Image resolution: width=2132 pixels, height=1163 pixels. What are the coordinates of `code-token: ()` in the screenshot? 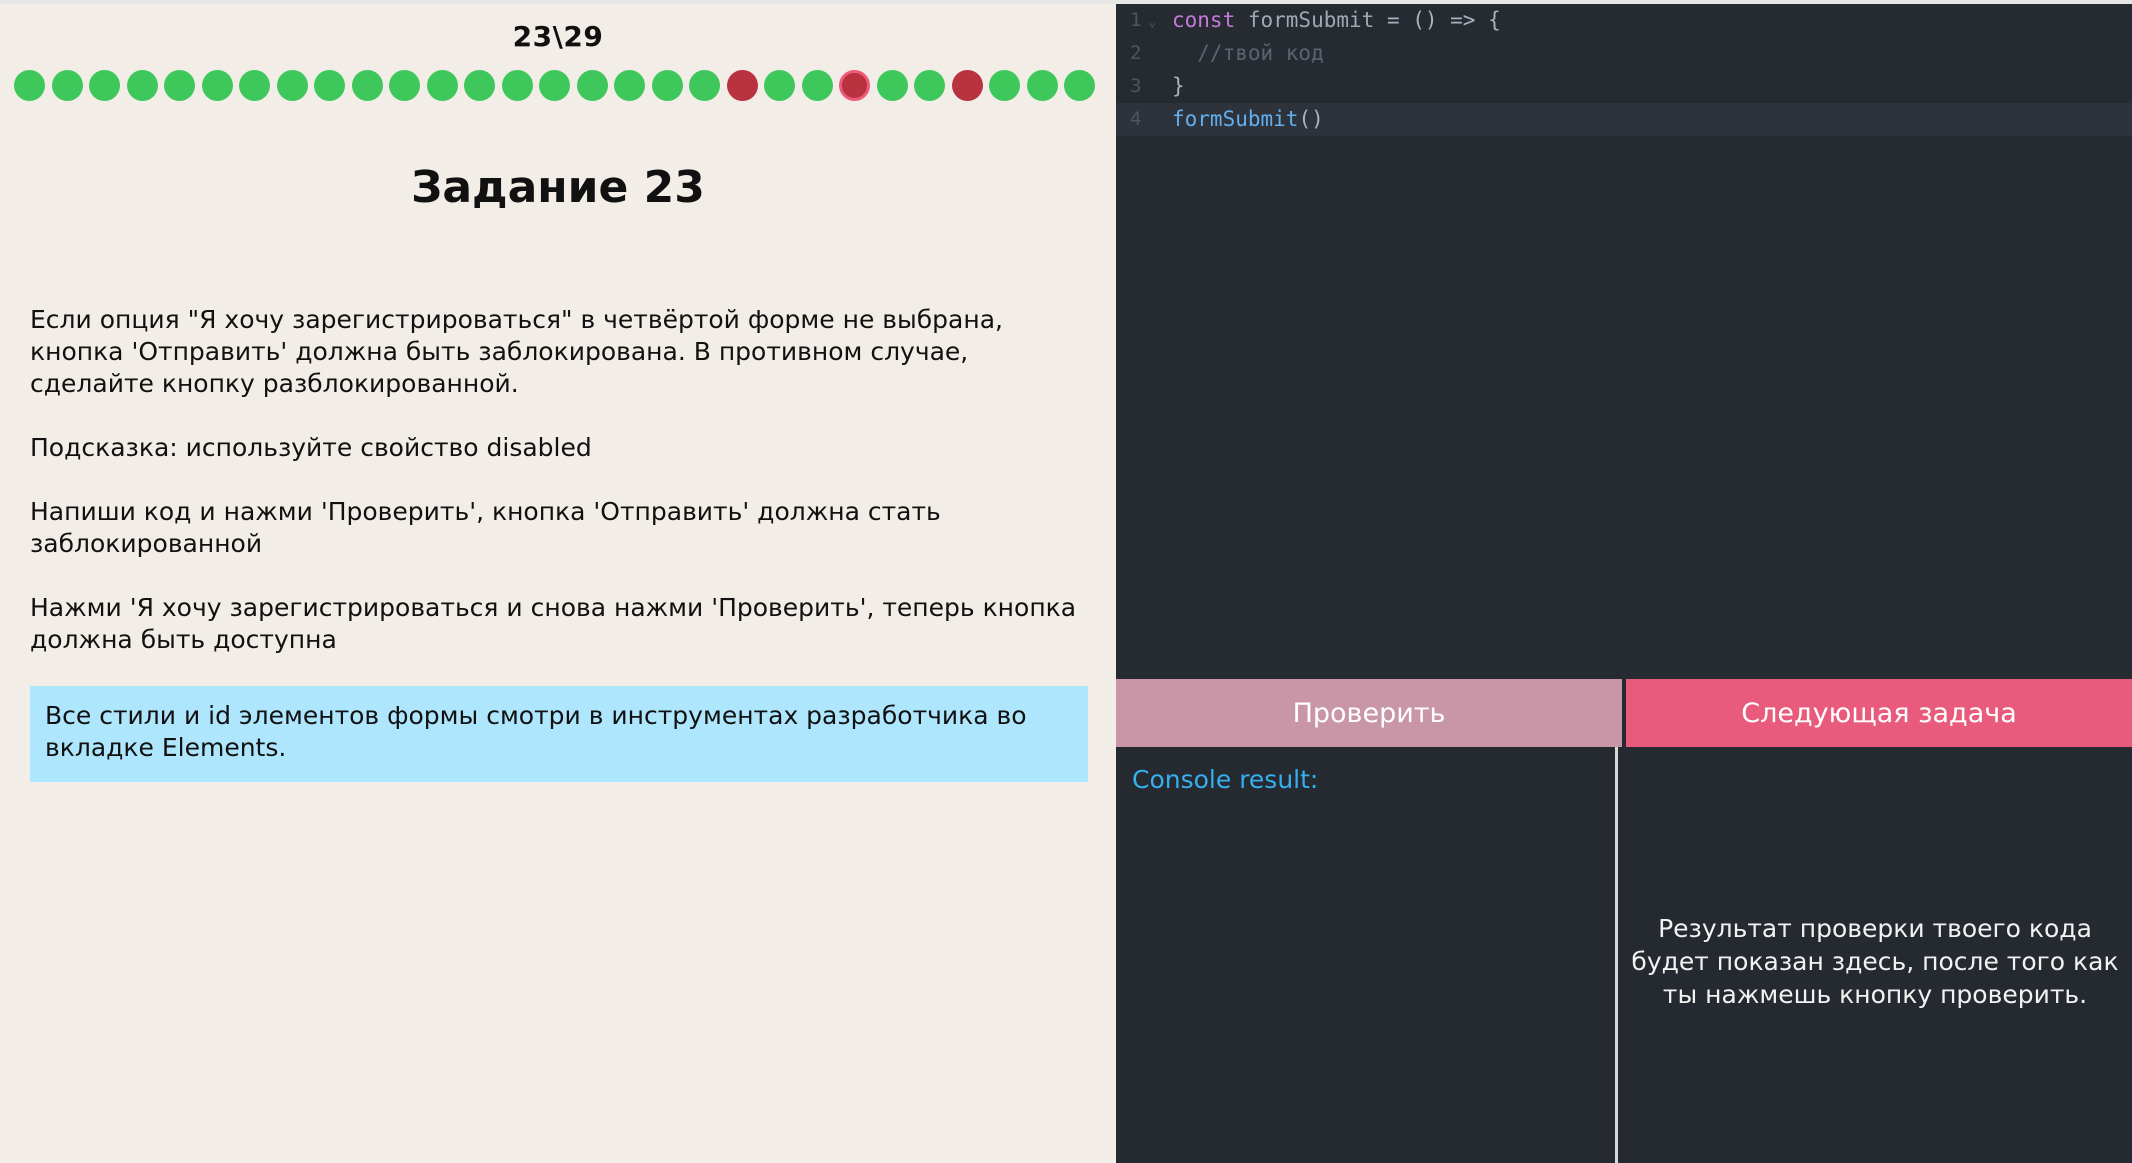 It's located at (1311, 119).